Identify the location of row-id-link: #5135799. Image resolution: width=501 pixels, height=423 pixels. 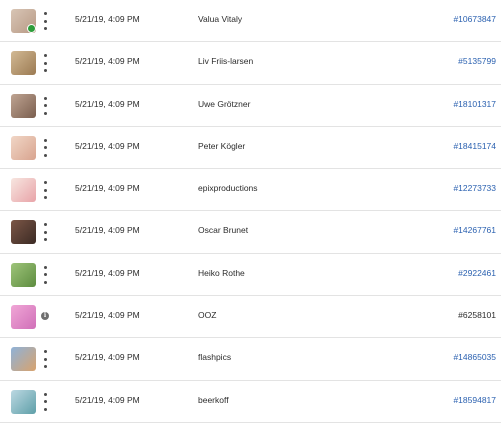
(477, 61).